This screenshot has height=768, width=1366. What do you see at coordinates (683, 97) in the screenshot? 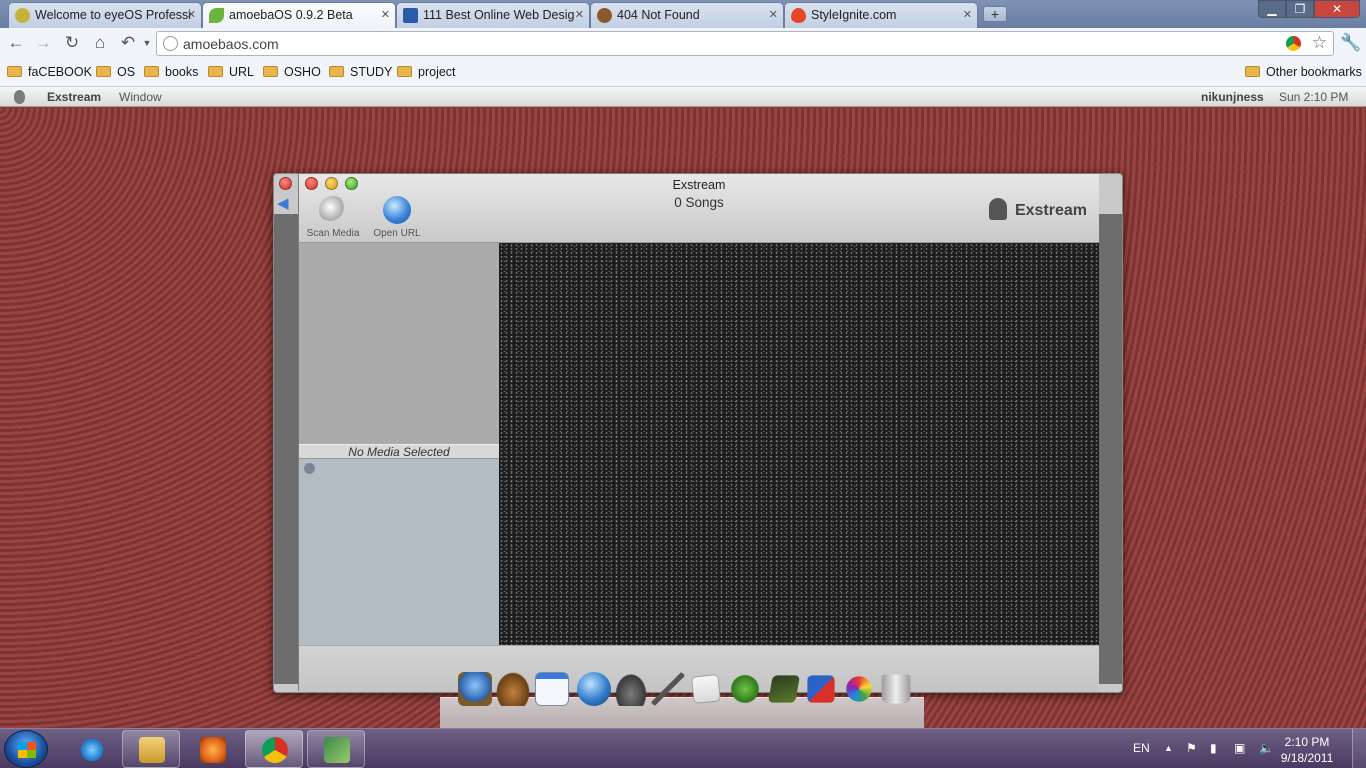
I see `os-menu-bar: Exstream Window nikunjness Sun 2:10 PM` at bounding box center [683, 97].